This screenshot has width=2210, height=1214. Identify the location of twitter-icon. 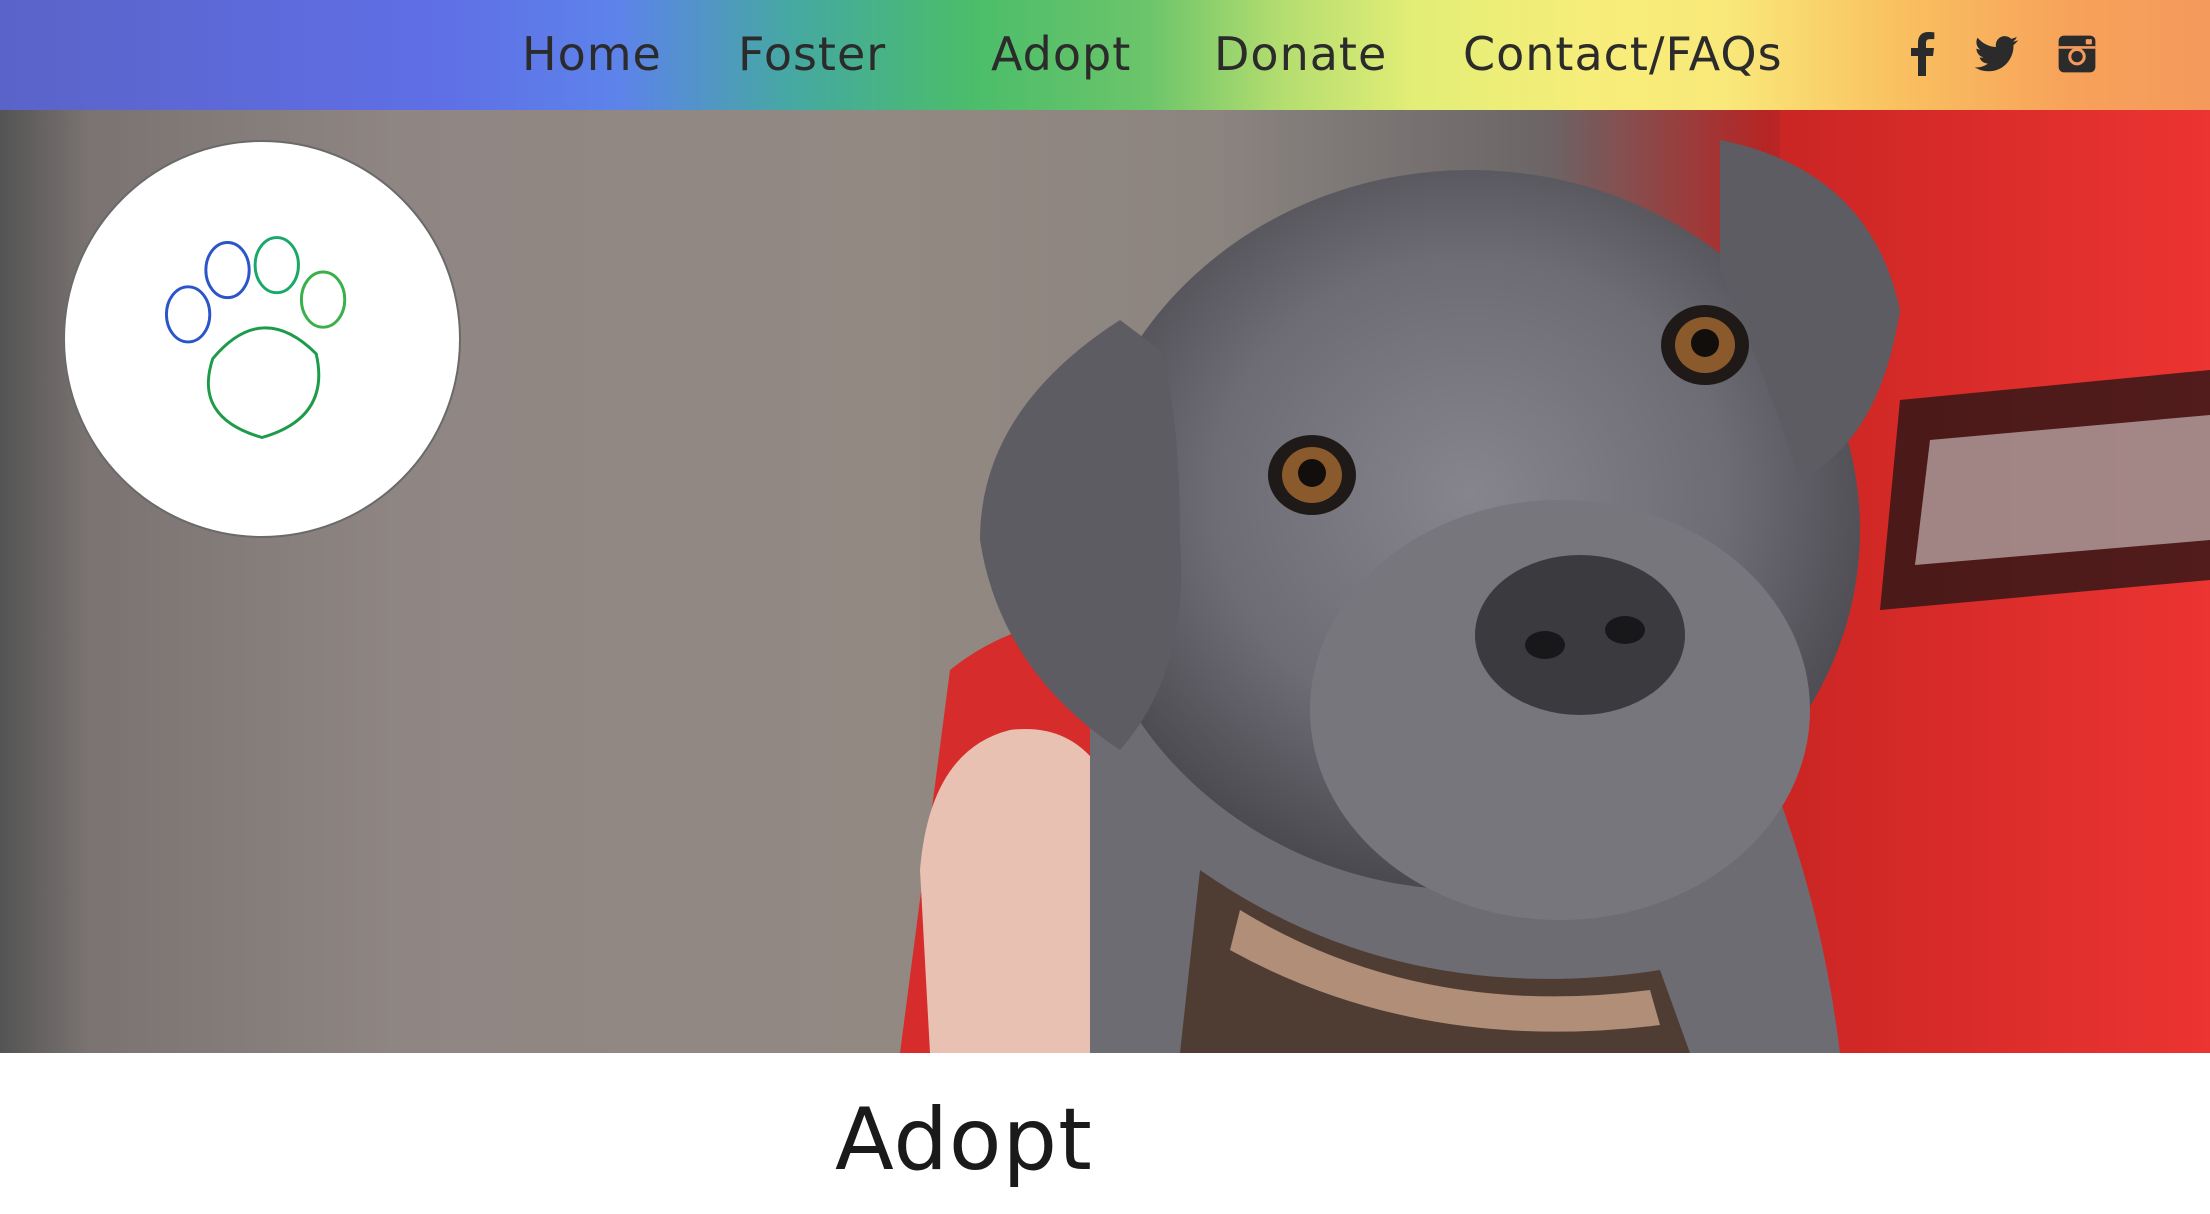
(1996, 54).